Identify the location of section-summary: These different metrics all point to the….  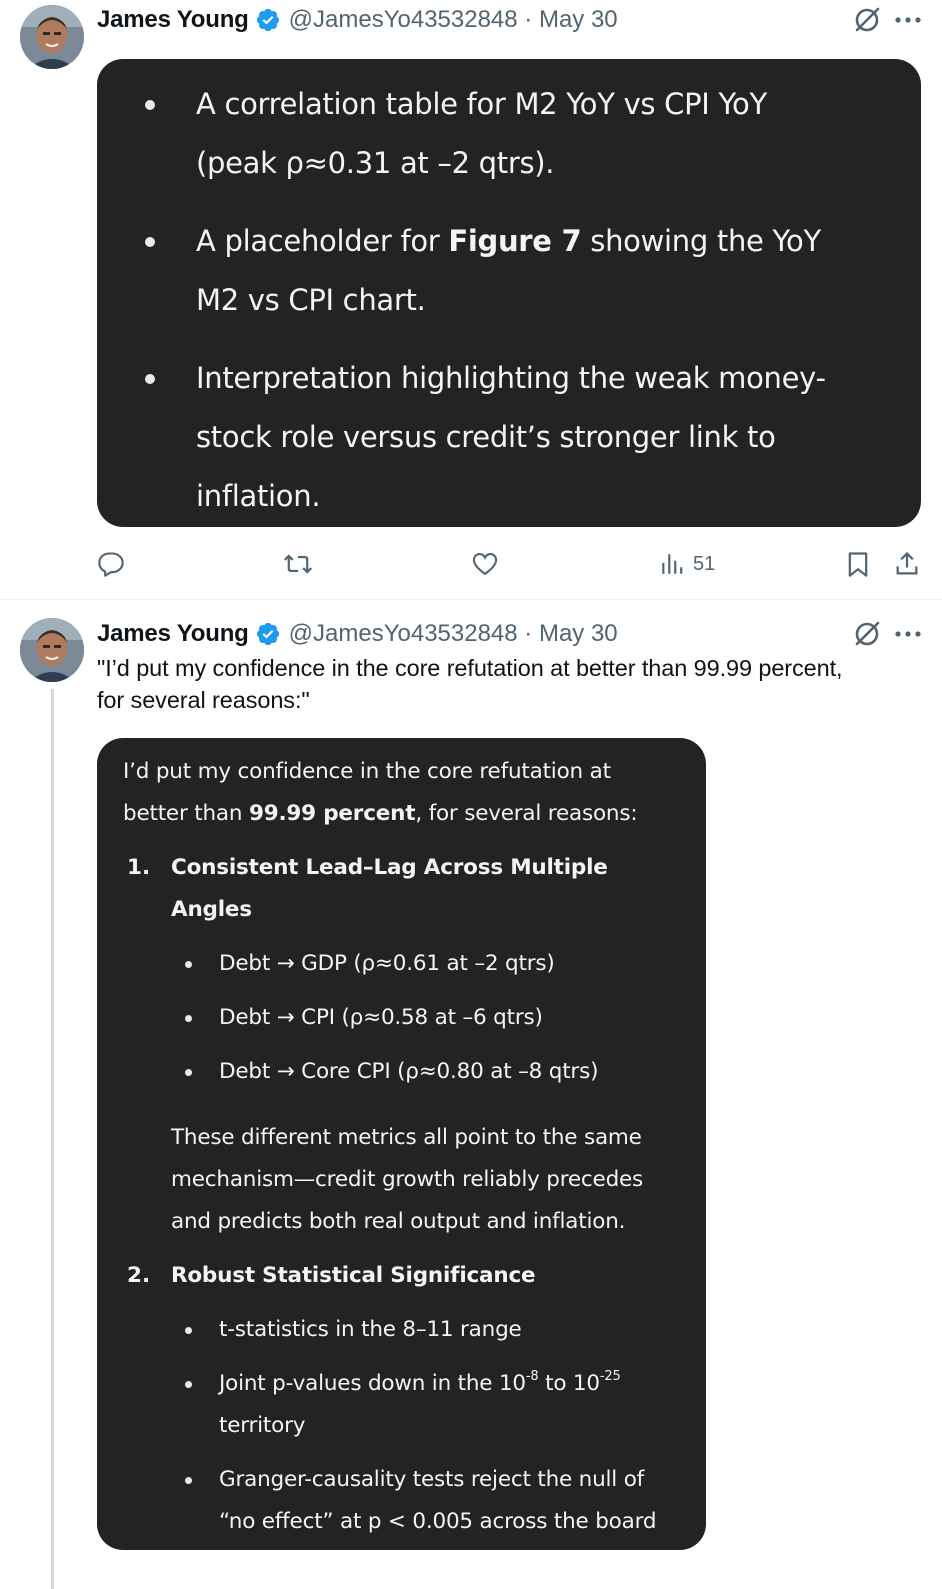
(407, 1180).